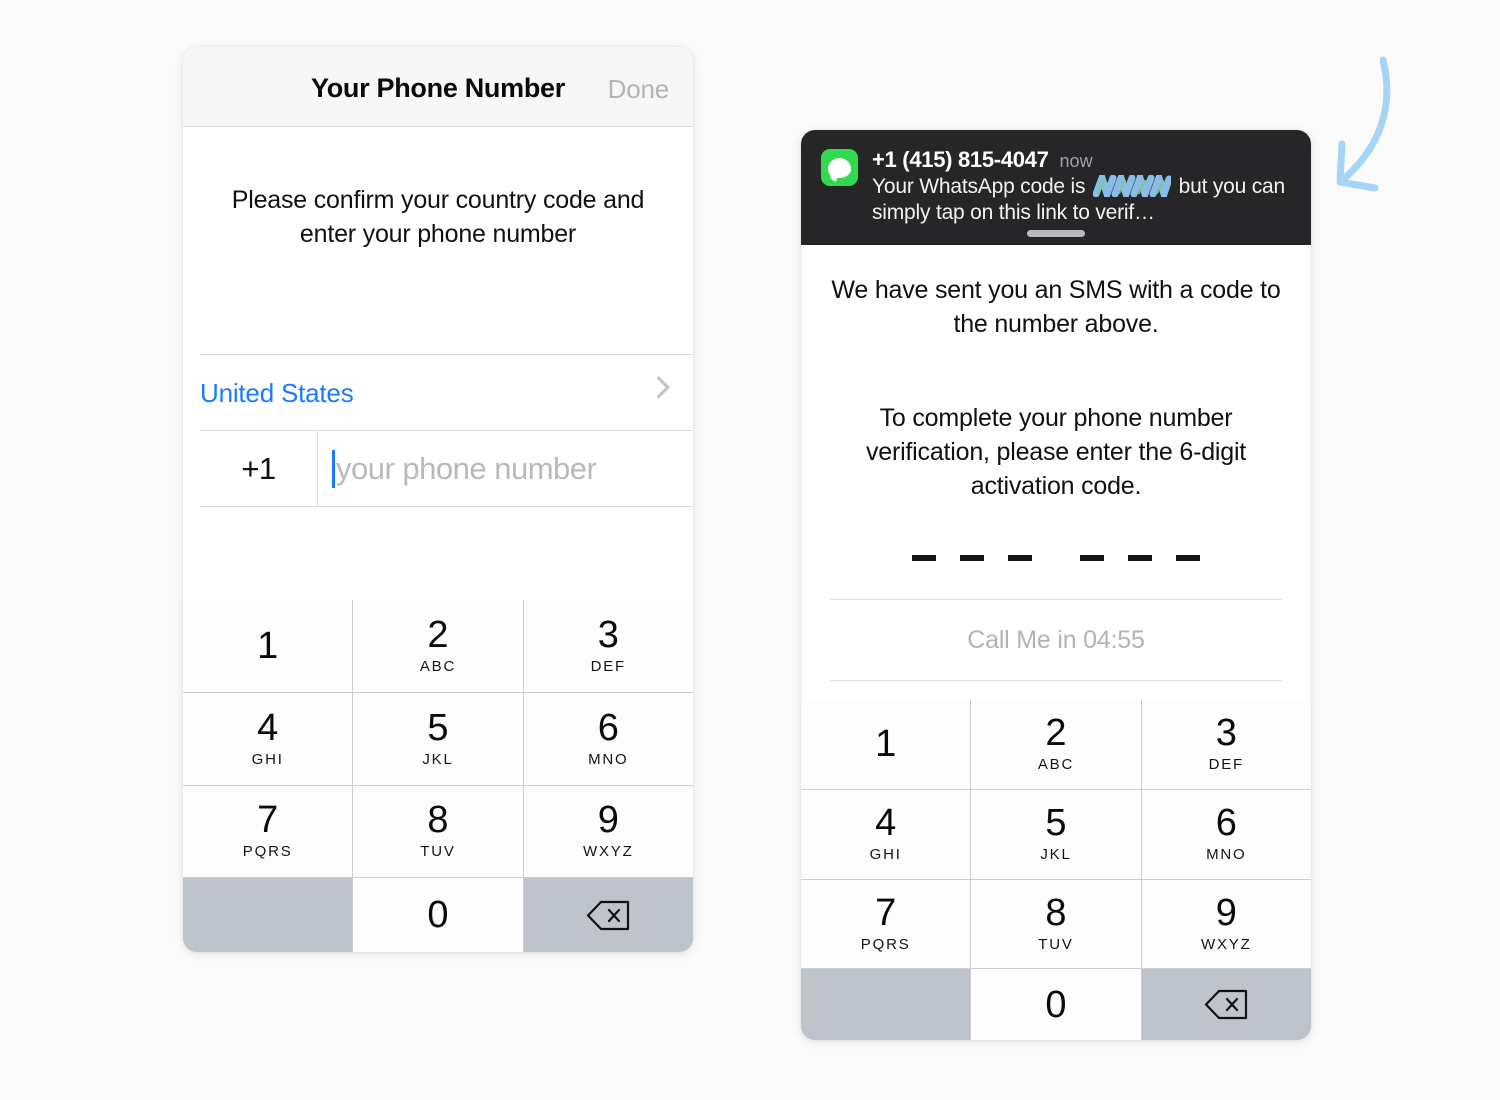 This screenshot has width=1500, height=1100. I want to click on redacted-scribble-icon, so click(1132, 186).